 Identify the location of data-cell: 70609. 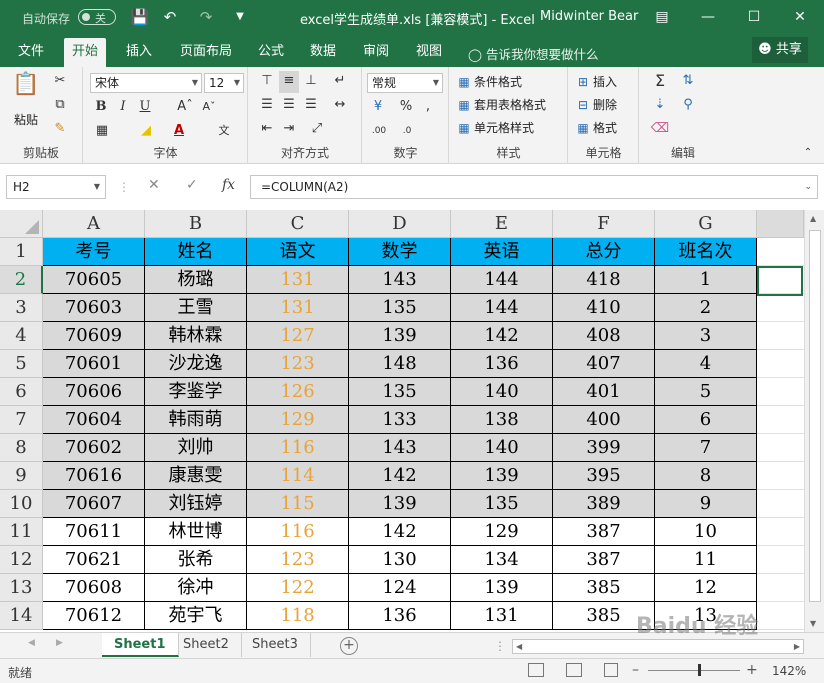
(94, 336).